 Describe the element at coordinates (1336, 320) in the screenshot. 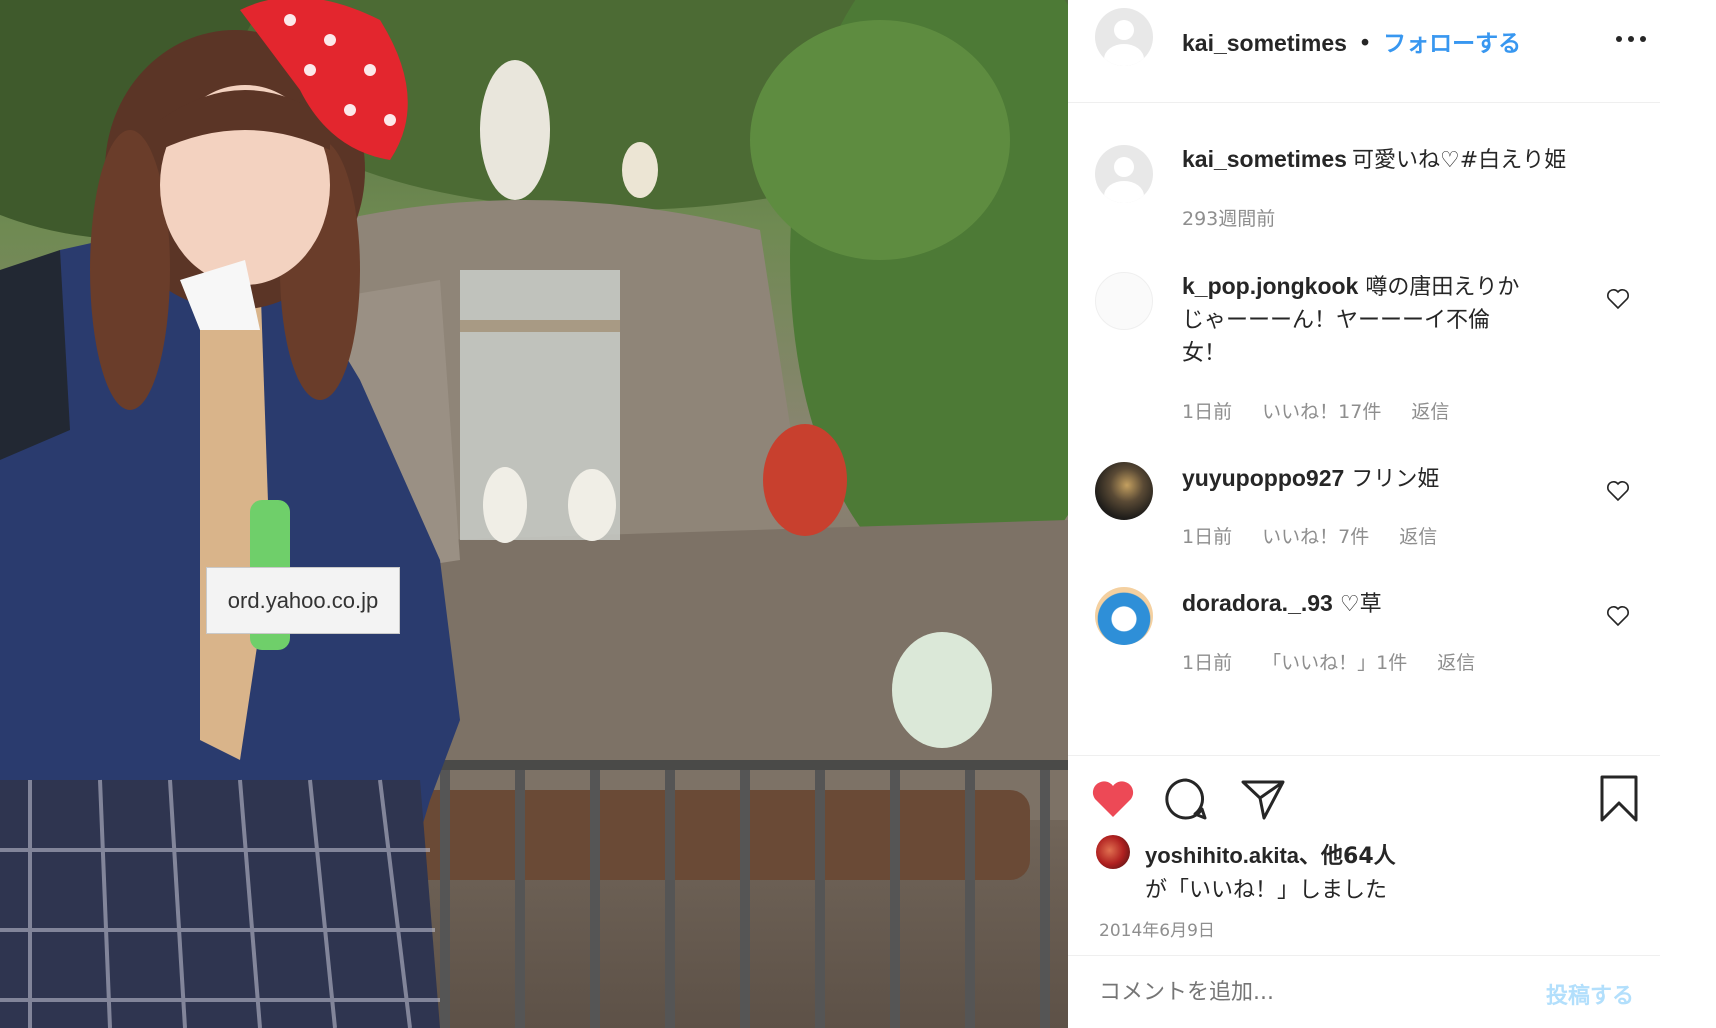

I see `comment-line-2: じゃーーーん！ヤーーーイ不倫` at that location.